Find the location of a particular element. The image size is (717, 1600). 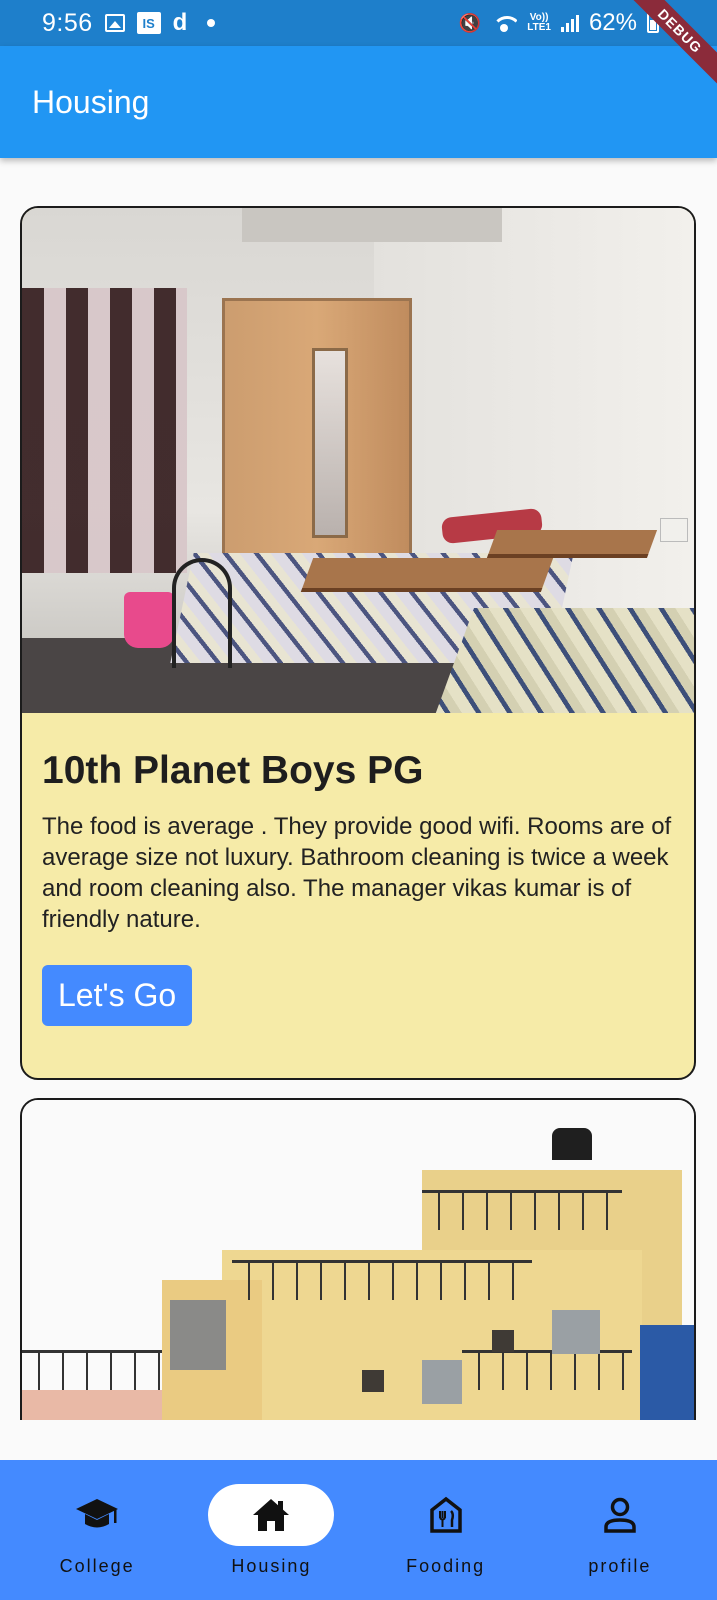

volte-icon: Vo)) LTE1 is located at coordinates (539, 23).